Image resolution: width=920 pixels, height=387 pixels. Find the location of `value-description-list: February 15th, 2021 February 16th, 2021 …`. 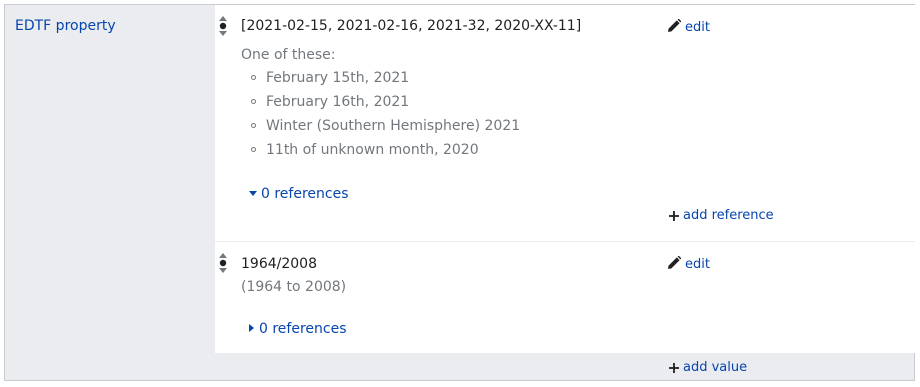

value-description-list: February 15th, 2021 February 16th, 2021 … is located at coordinates (385, 114).